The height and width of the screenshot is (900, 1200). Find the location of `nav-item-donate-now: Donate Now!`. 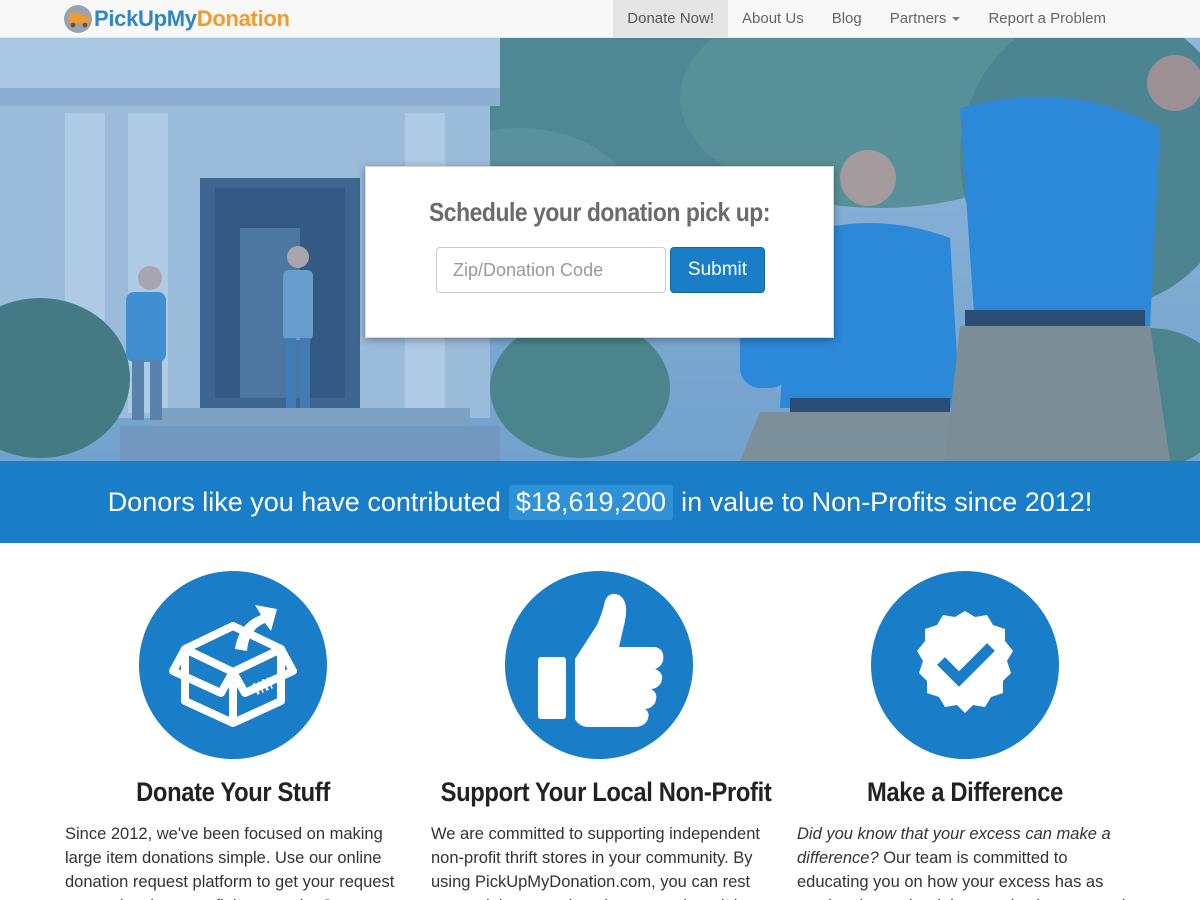

nav-item-donate-now: Donate Now! is located at coordinates (670, 19).